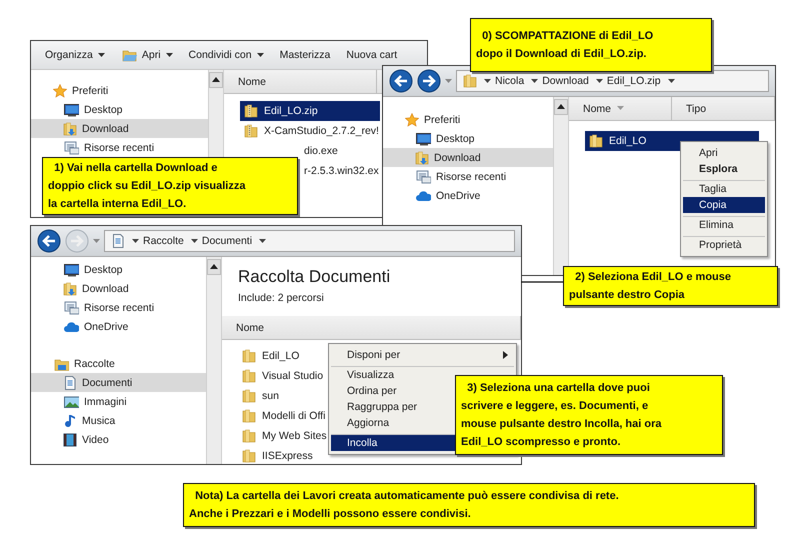 This screenshot has height=559, width=794. I want to click on toolbar-button: Organizza, so click(75, 55).